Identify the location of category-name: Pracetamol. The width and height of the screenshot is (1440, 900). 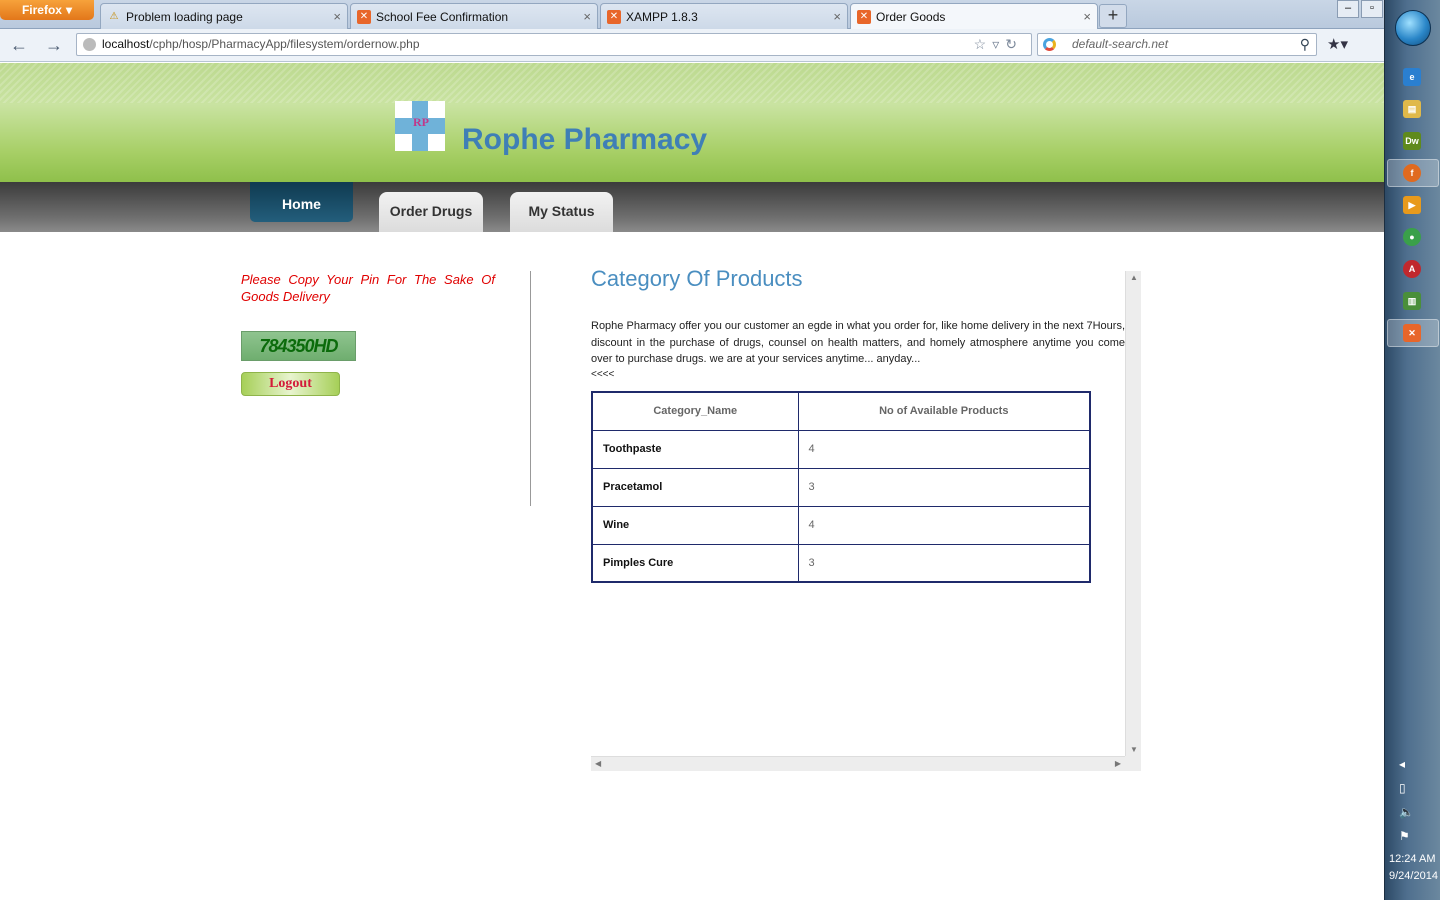
(695, 487).